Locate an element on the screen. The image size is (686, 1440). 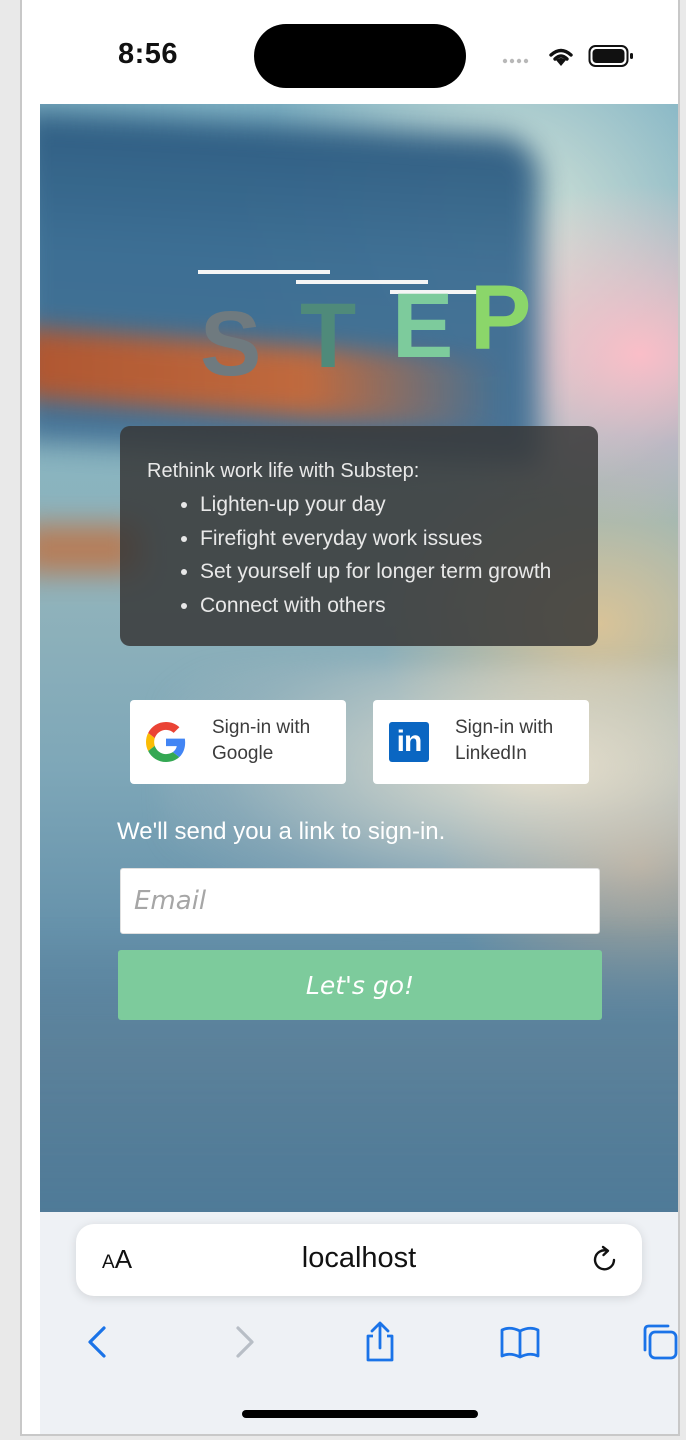
battery-icon is located at coordinates (610, 56).